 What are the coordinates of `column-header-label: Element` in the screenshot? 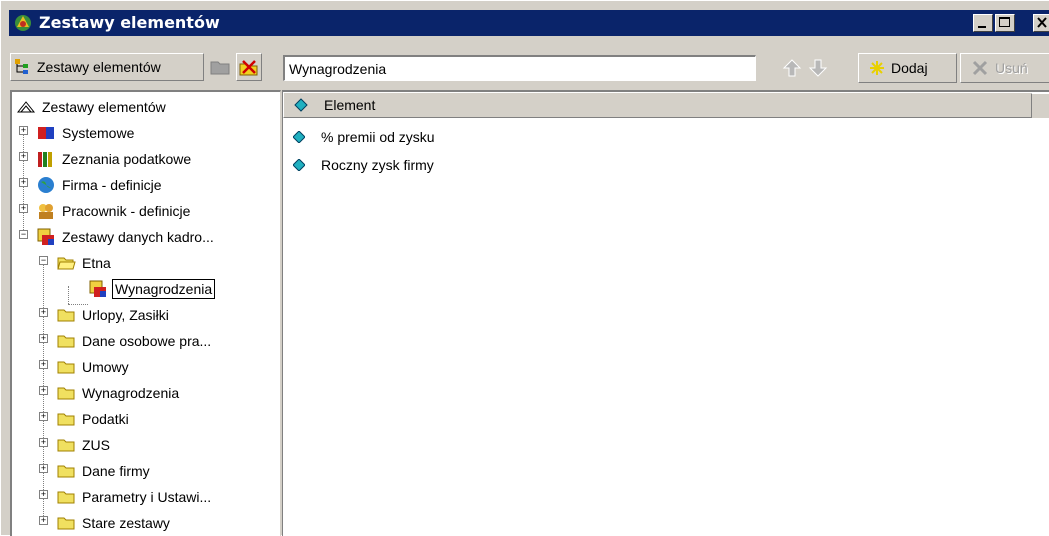 It's located at (350, 105).